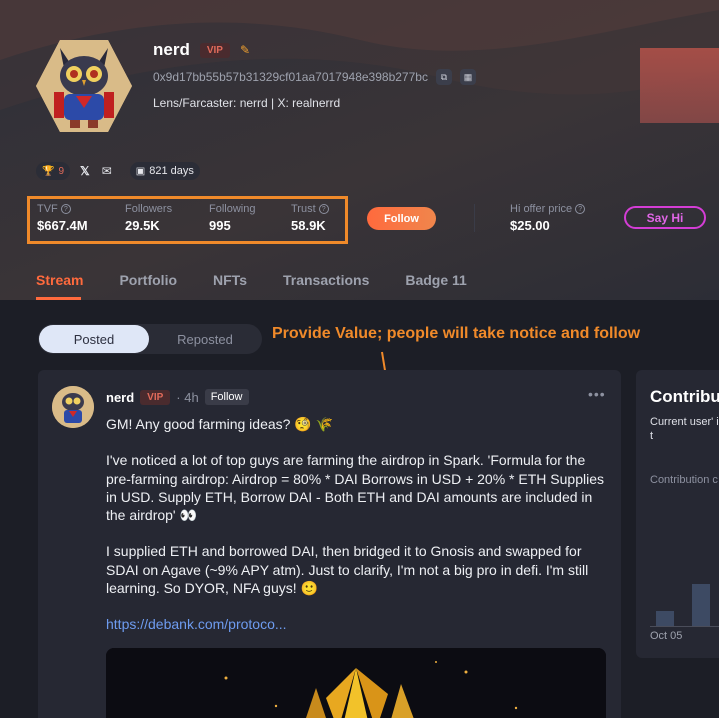 The height and width of the screenshot is (718, 719). I want to click on stat-label: Trust, so click(303, 209).